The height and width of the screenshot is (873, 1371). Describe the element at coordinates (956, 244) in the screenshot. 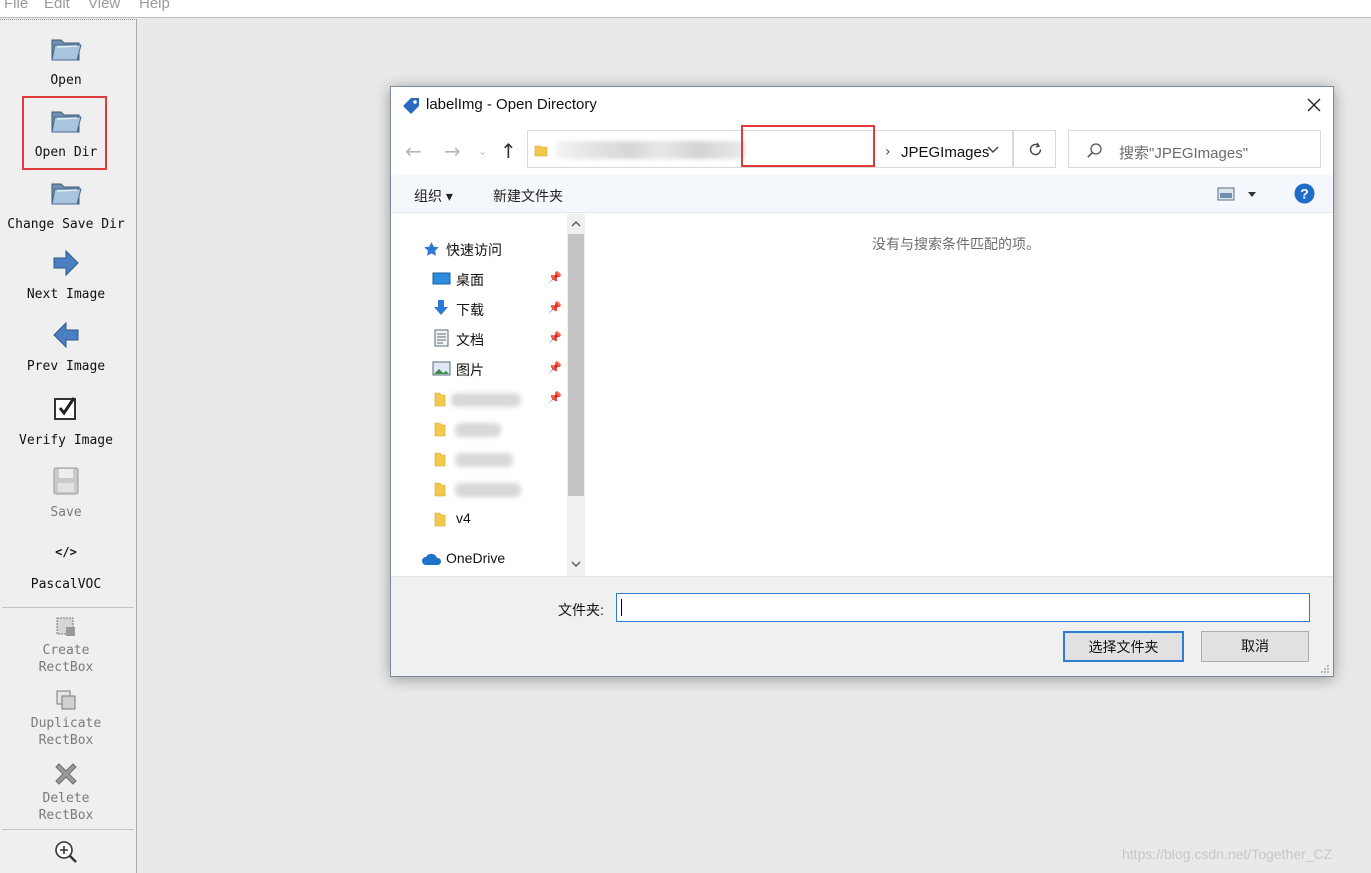

I see `empty-results-message: 没有与搜索条件匹配的项。` at that location.